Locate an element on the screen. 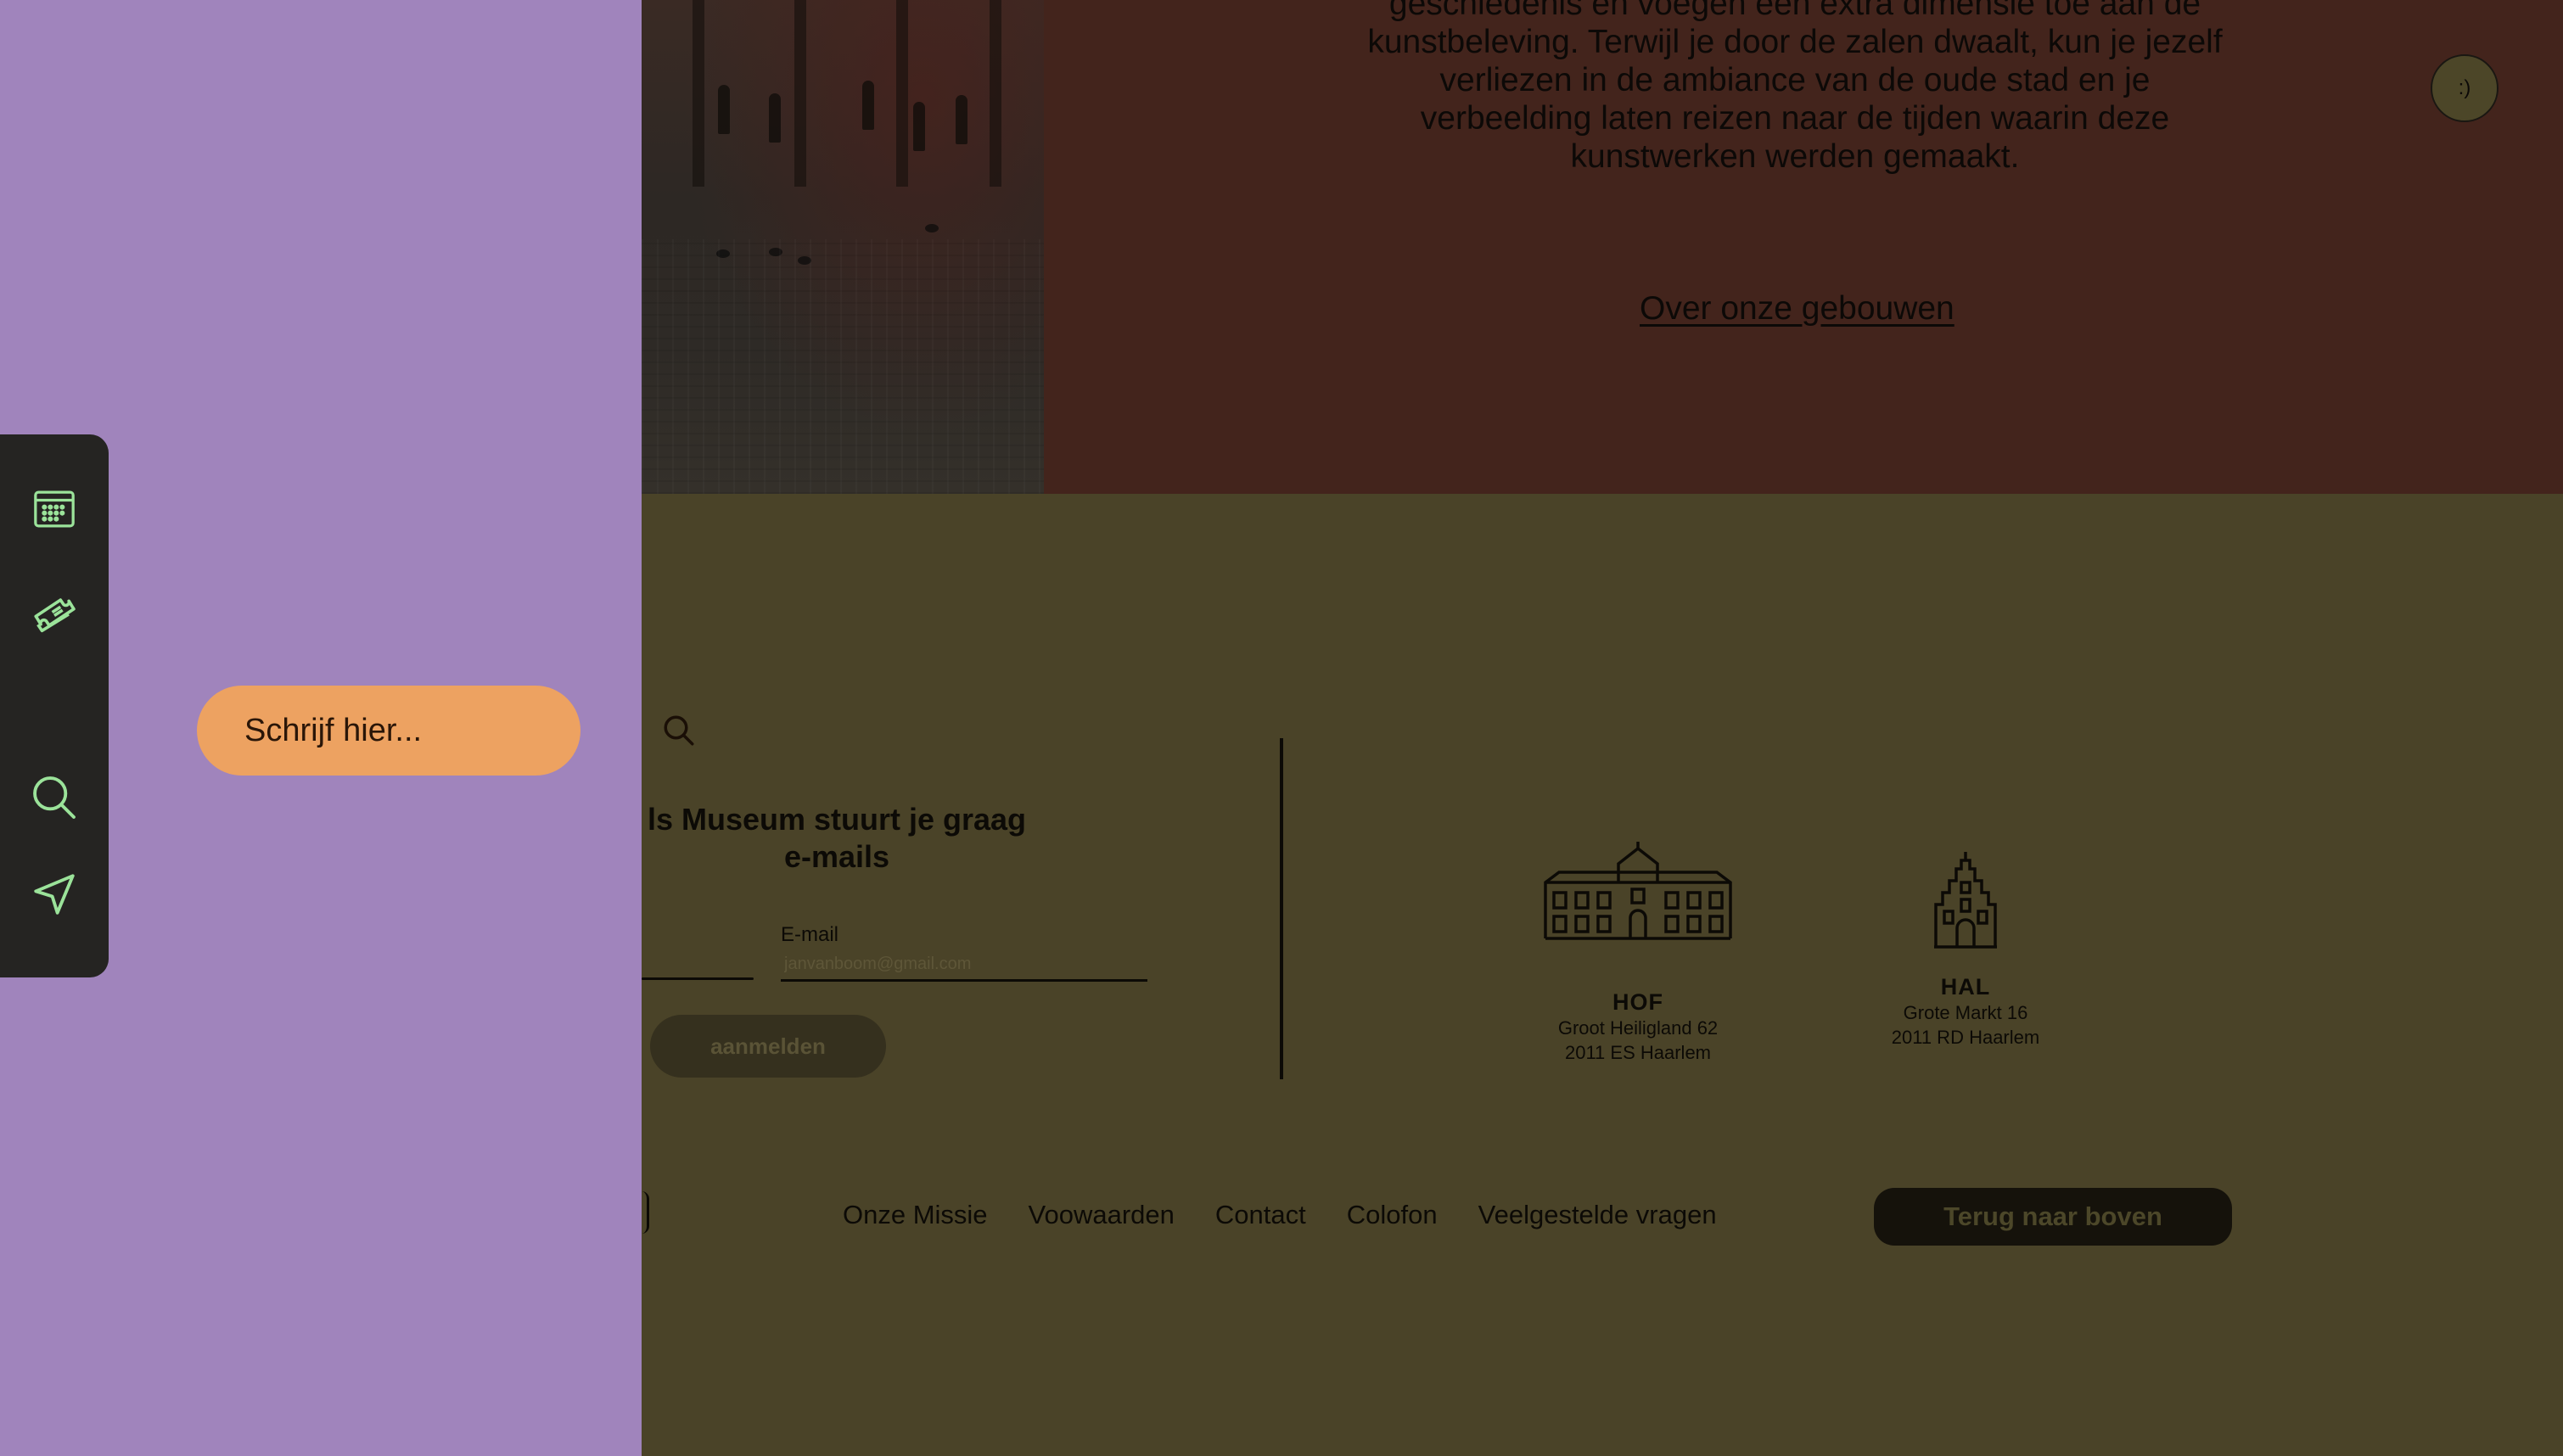 This screenshot has height=1456, width=2563. search-dock-button is located at coordinates (54, 798).